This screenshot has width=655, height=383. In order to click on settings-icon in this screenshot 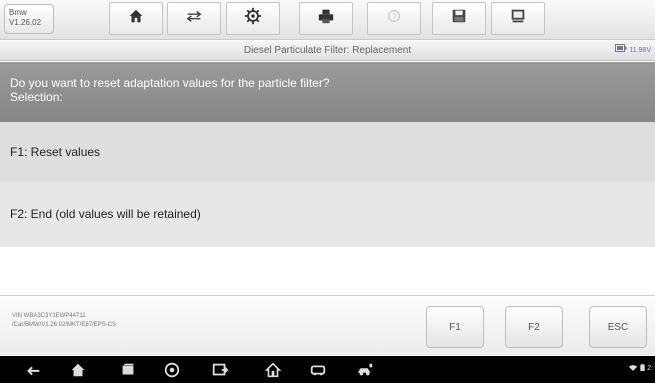, I will do `click(253, 18)`.